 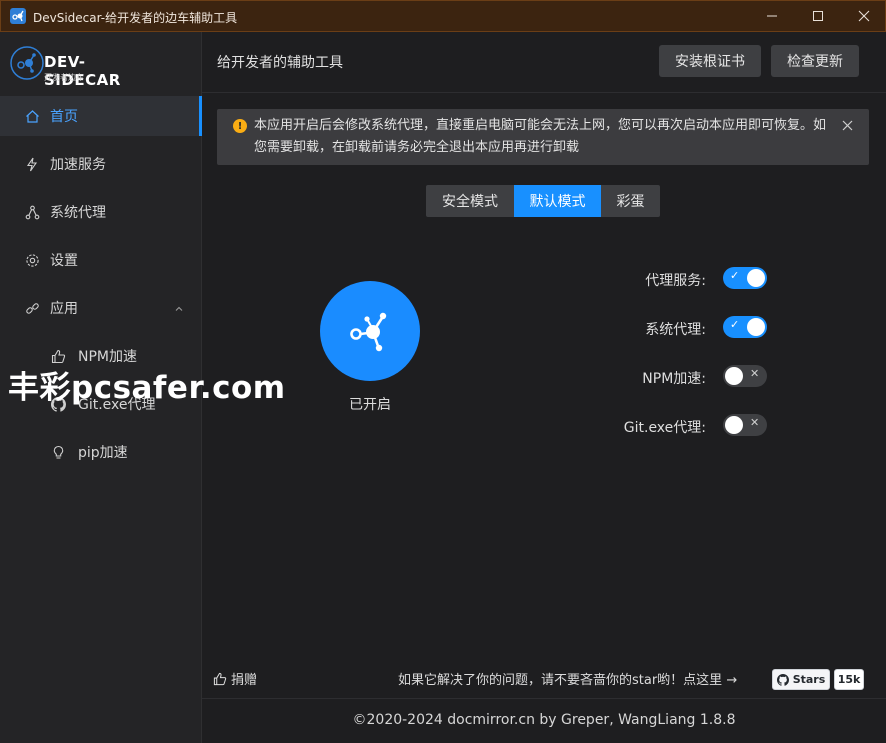 What do you see at coordinates (64, 77) in the screenshot?
I see `logo-subtext: 开发者边车` at bounding box center [64, 77].